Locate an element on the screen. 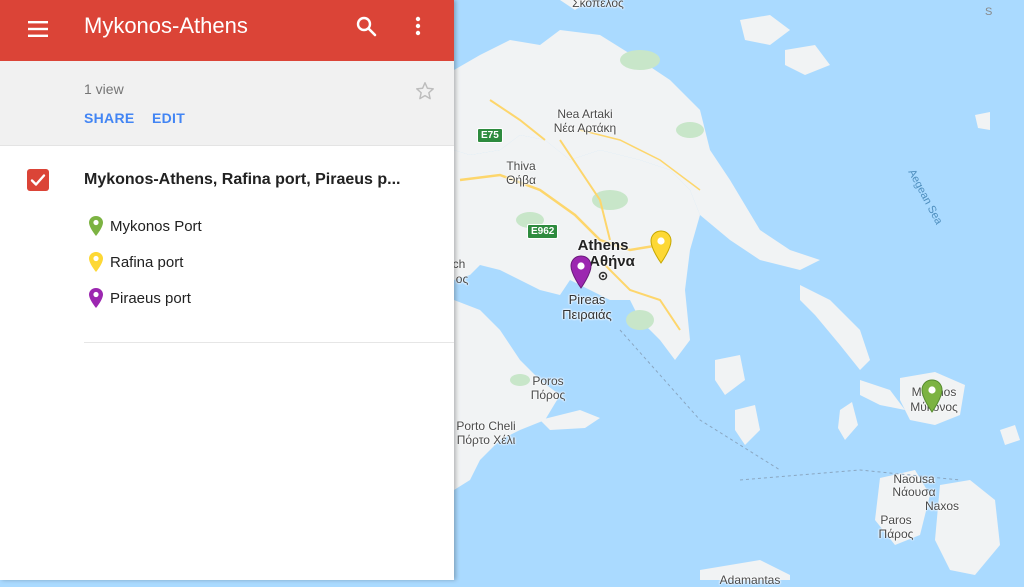 This screenshot has width=1024, height=587. label-athens: Athens is located at coordinates (603, 245).